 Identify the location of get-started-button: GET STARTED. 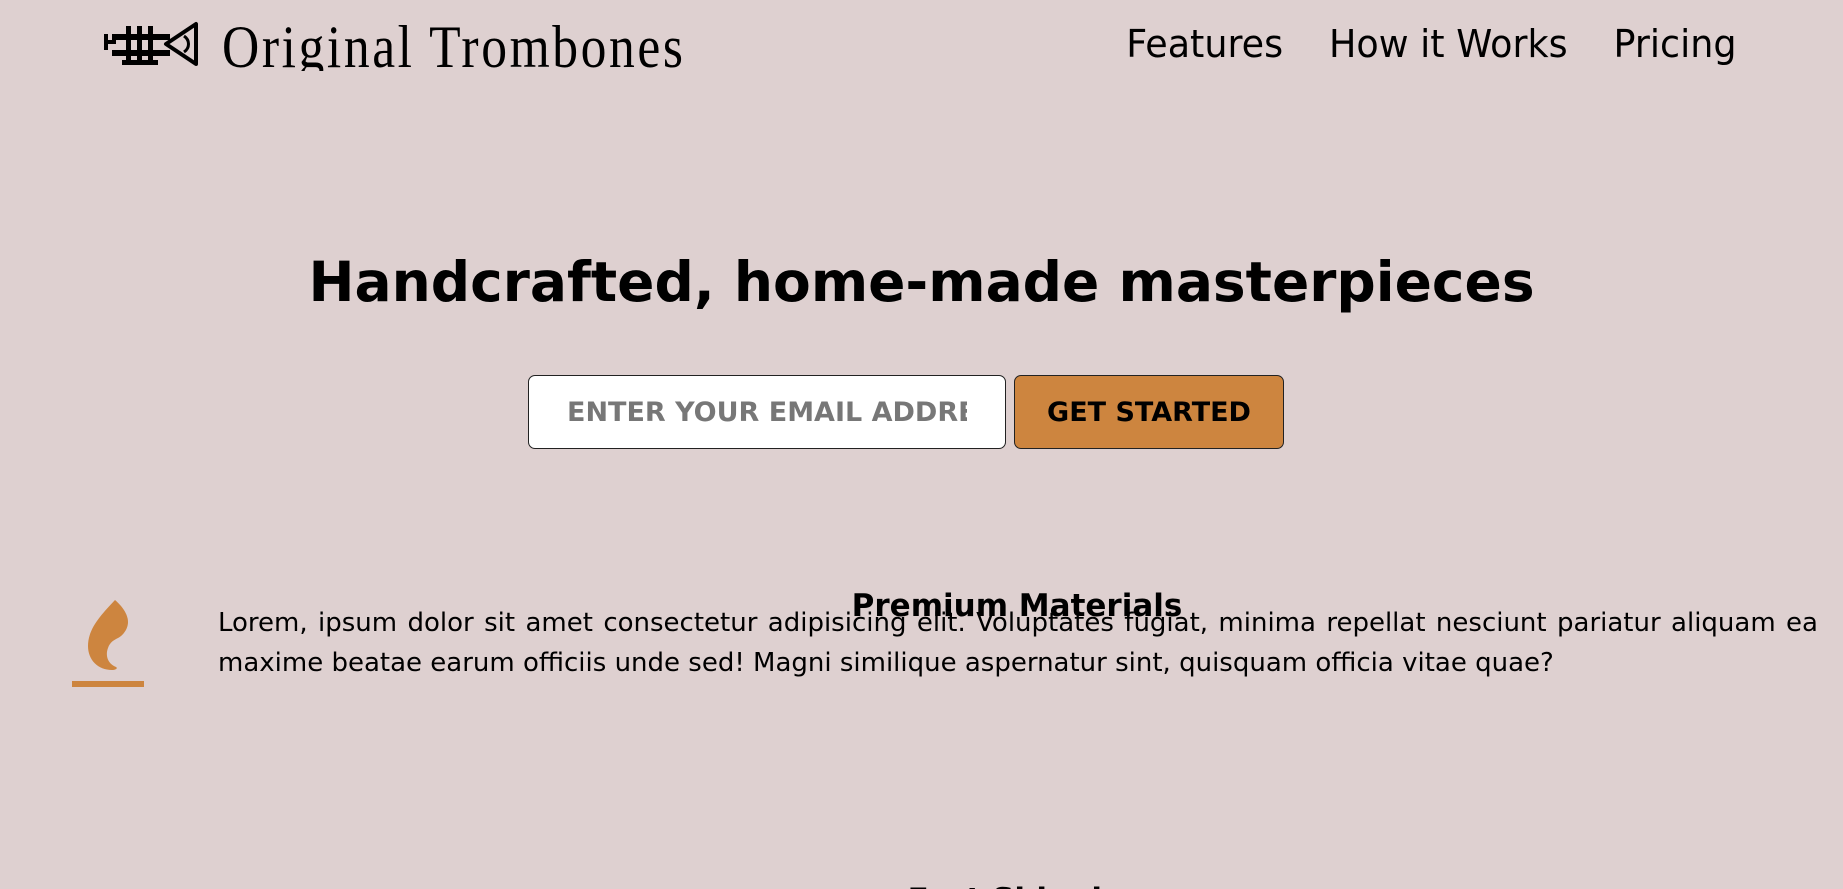
(1149, 412).